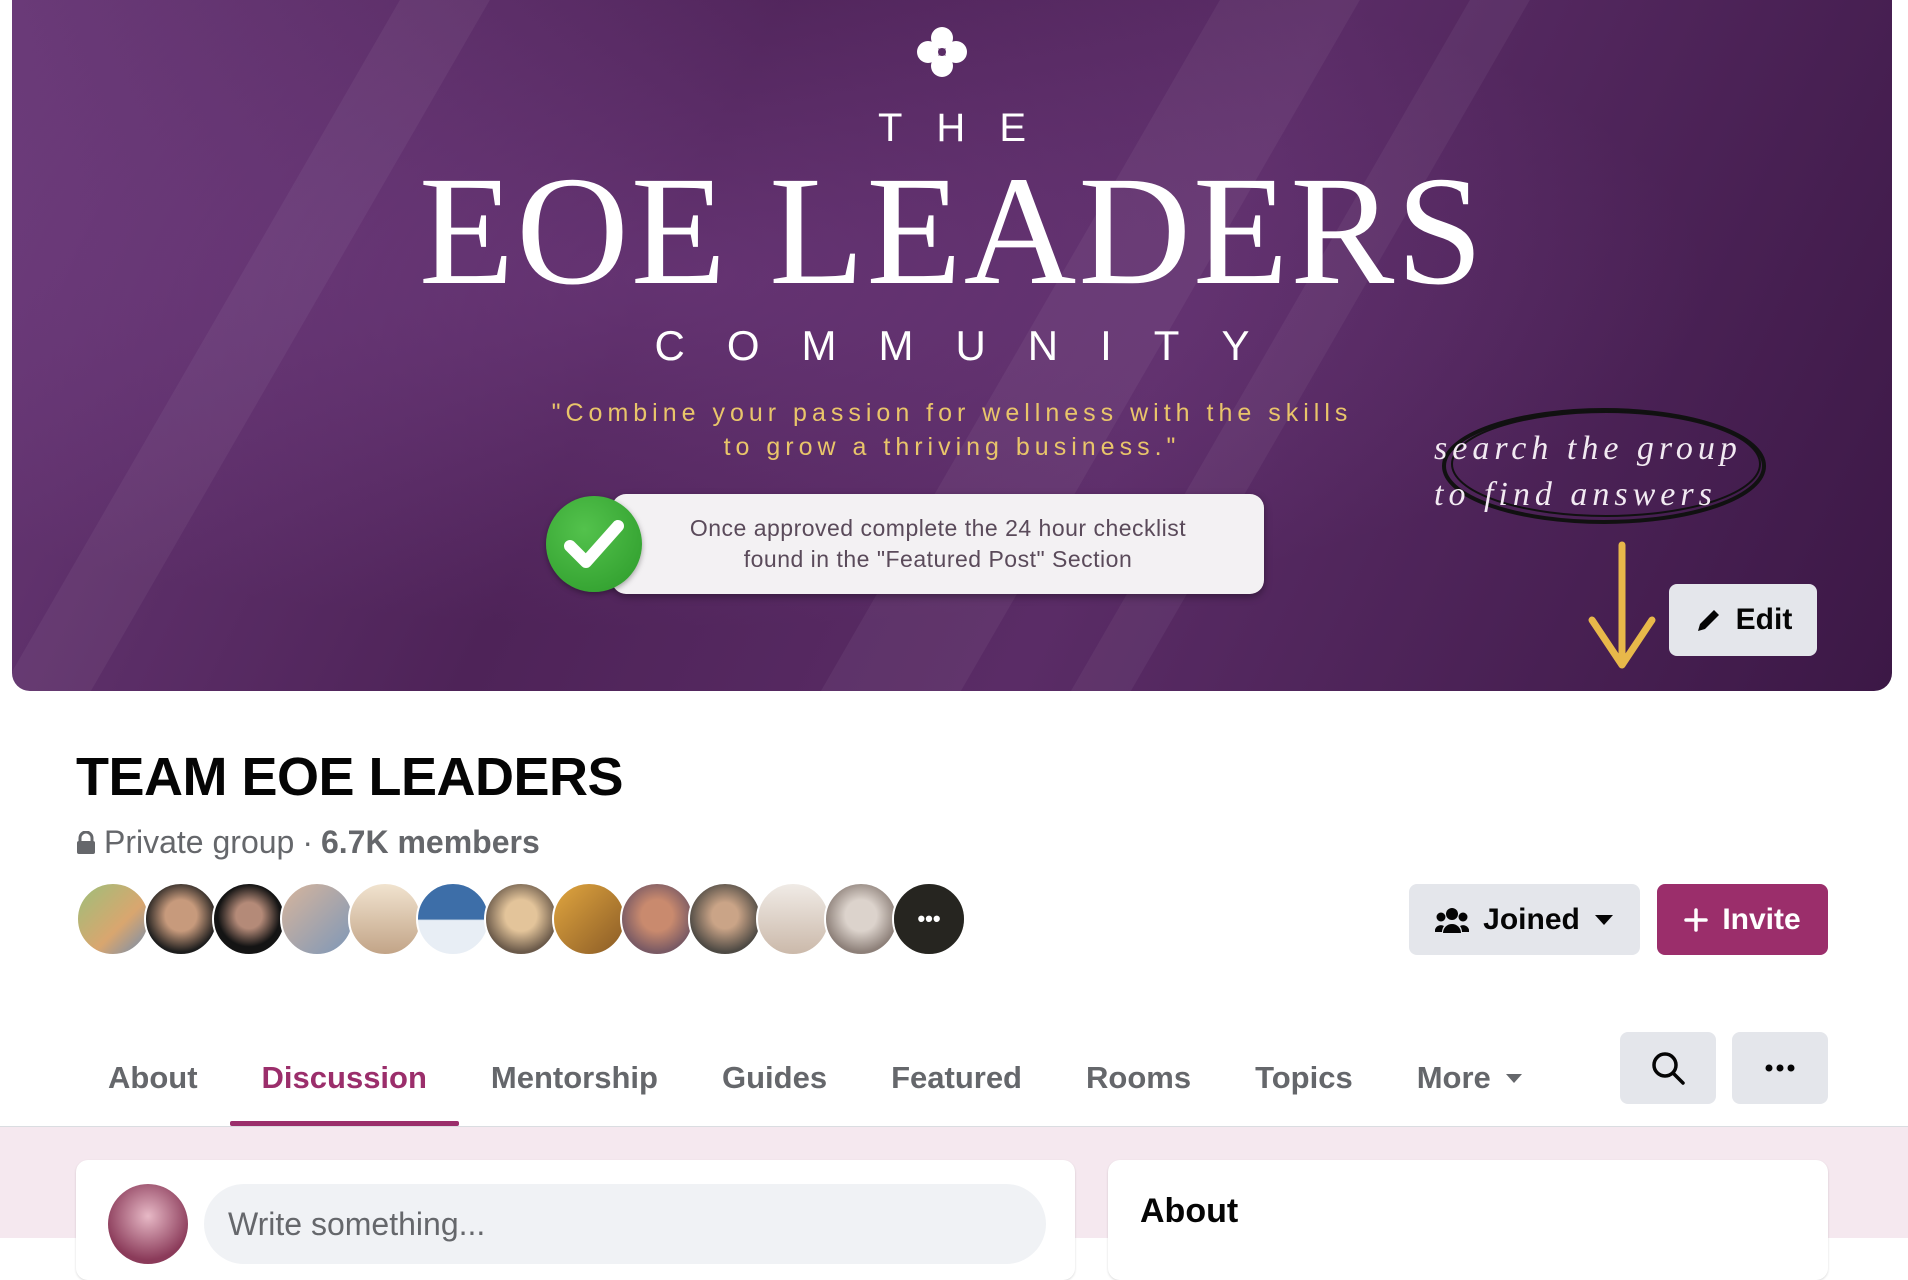 The image size is (1908, 1280). I want to click on more-members-label: •••, so click(929, 919).